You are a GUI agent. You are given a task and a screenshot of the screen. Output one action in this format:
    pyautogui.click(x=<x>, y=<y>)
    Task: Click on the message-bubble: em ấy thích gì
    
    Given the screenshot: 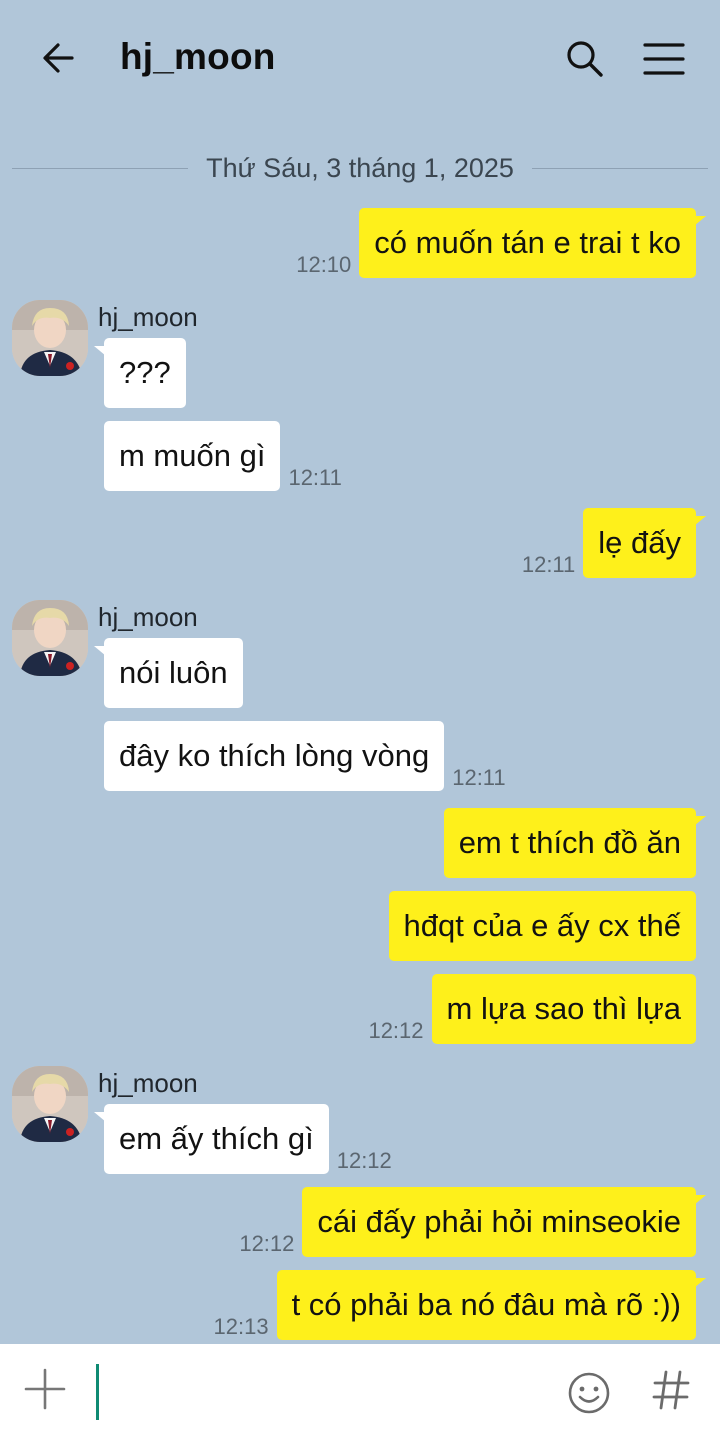 What is the action you would take?
    pyautogui.click(x=211, y=1139)
    